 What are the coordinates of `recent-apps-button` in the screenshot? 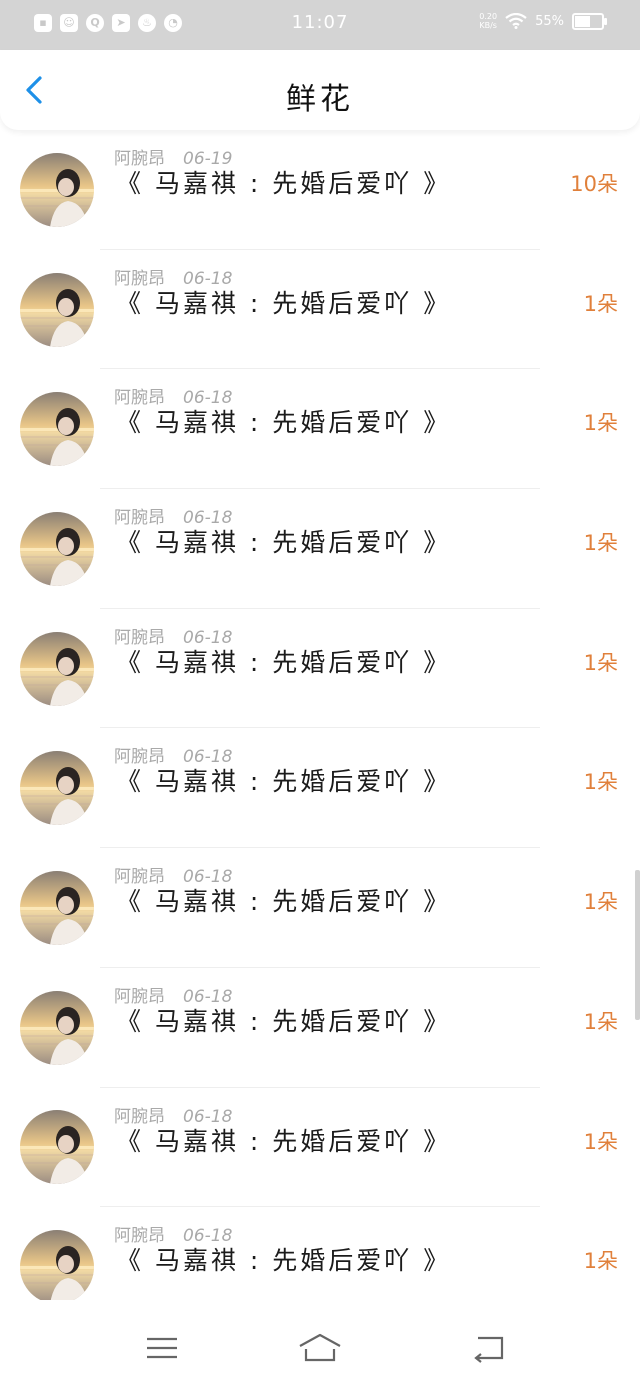 It's located at (162, 1348).